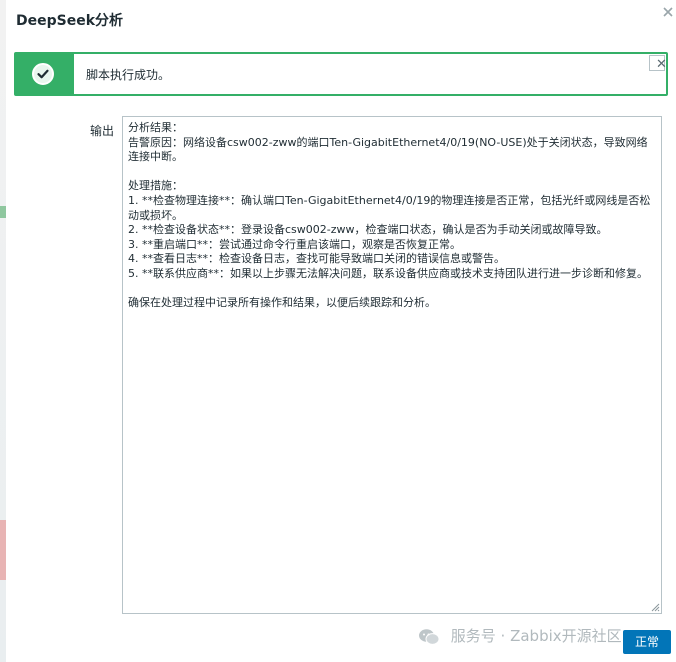  Describe the element at coordinates (536, 636) in the screenshot. I see `watermark-text: 服务号 · Zabbix开源社区` at that location.